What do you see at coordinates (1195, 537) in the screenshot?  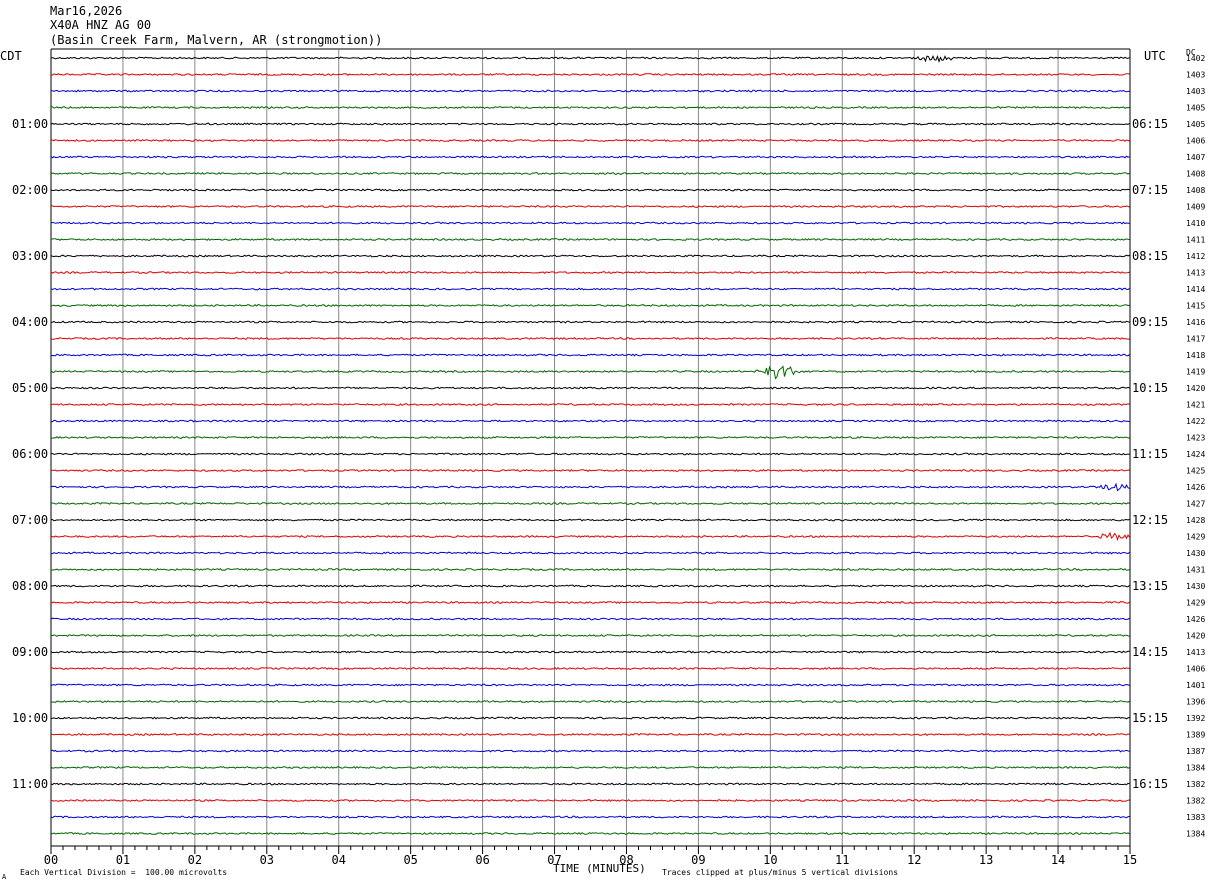 I see `dc-offset-label: 1429` at bounding box center [1195, 537].